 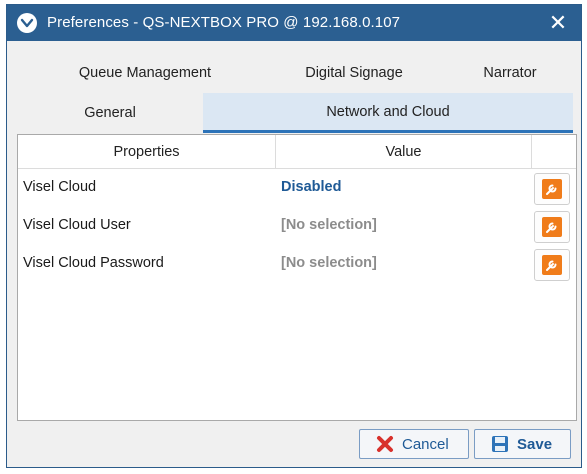 I want to click on property-label: Visel Cloud Password, so click(x=93, y=263).